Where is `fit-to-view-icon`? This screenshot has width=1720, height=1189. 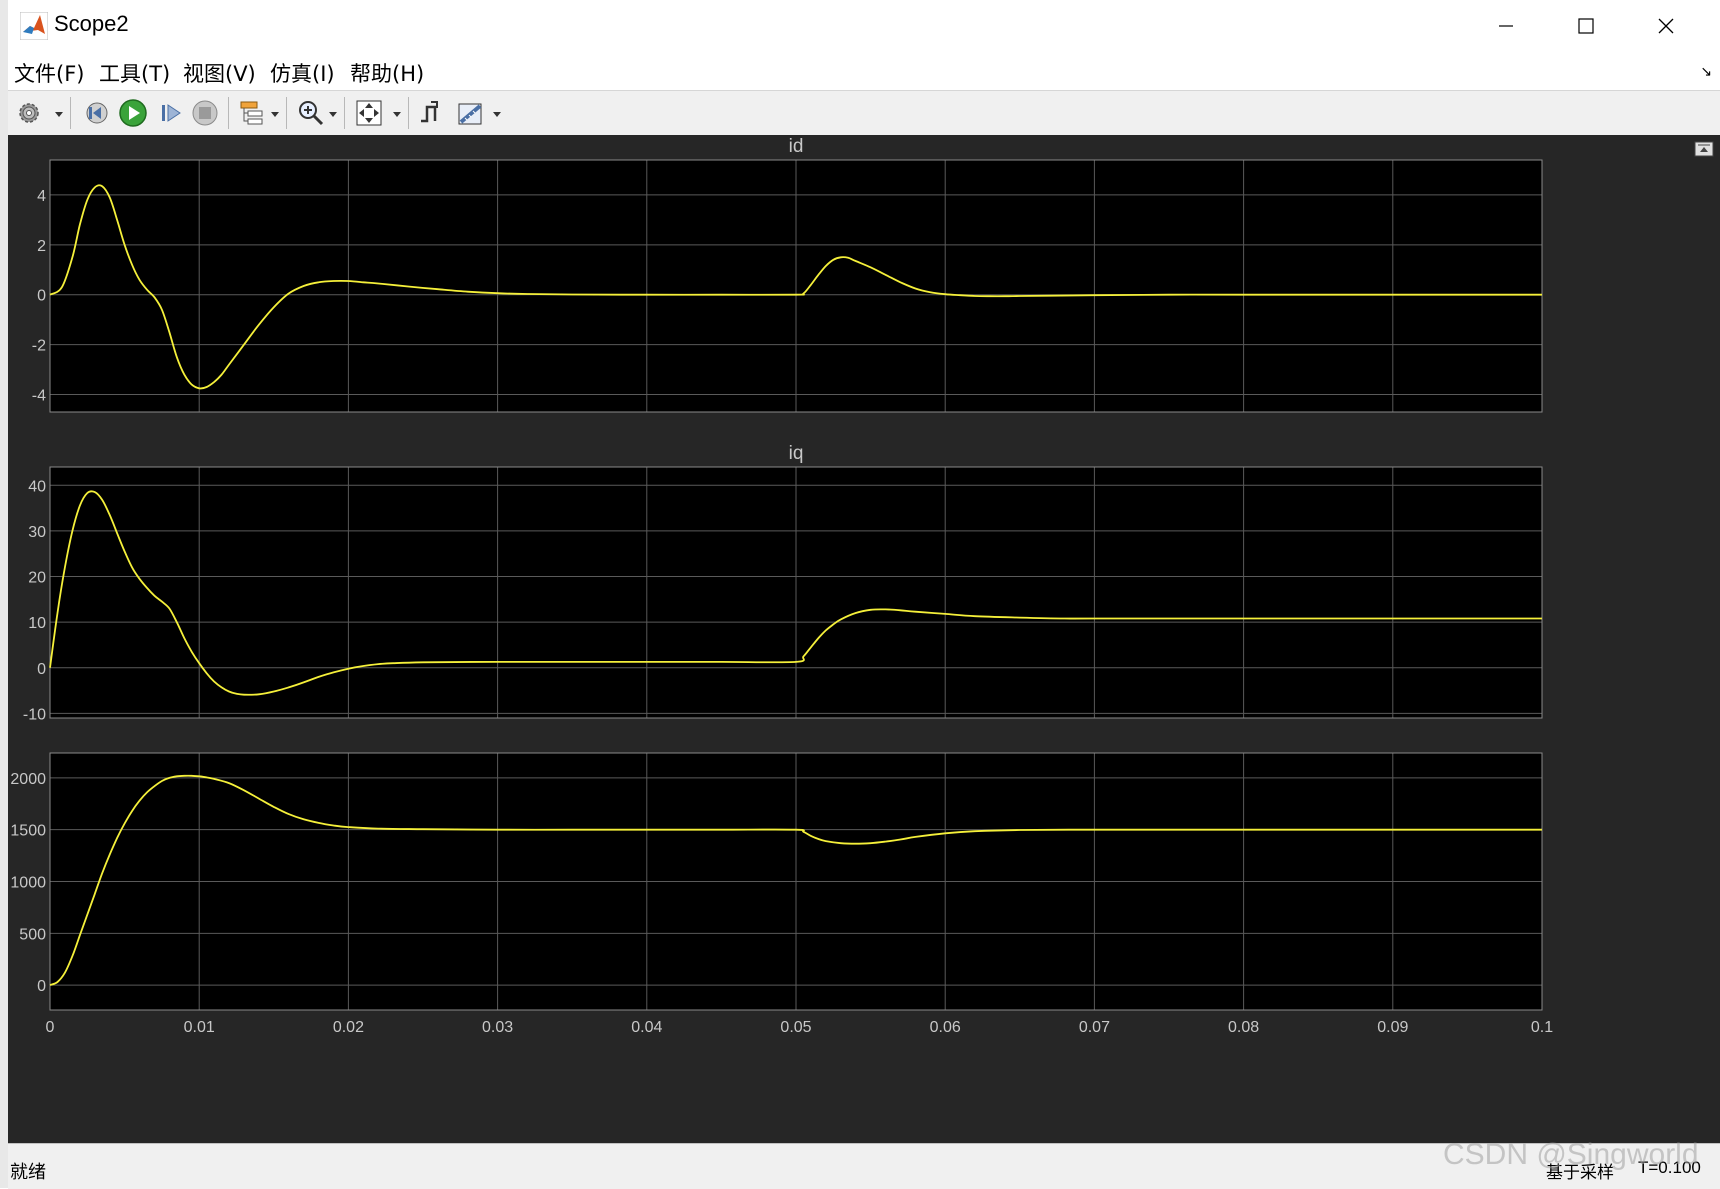 fit-to-view-icon is located at coordinates (369, 113).